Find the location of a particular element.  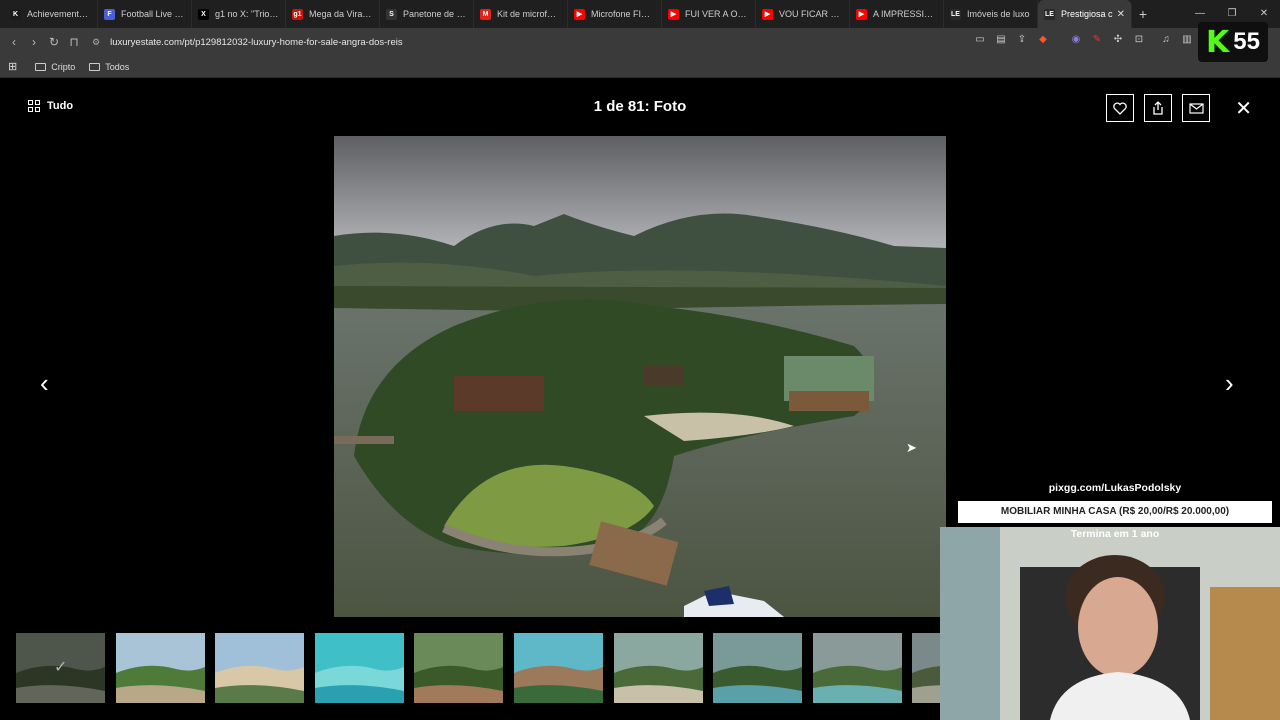

tab-title: A IMPRESSIONAN is located at coordinates (905, 14).